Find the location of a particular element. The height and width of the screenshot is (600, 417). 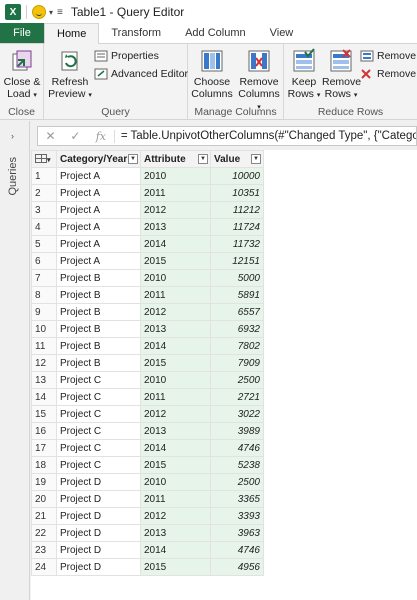

table-row: 12 Project B 2015 7909 is located at coordinates (147, 363).